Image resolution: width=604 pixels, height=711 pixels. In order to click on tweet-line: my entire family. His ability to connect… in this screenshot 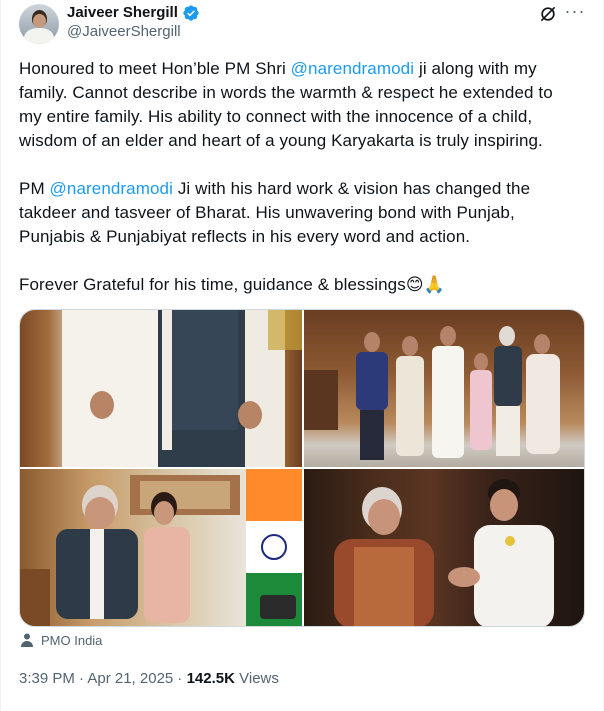, I will do `click(276, 116)`.